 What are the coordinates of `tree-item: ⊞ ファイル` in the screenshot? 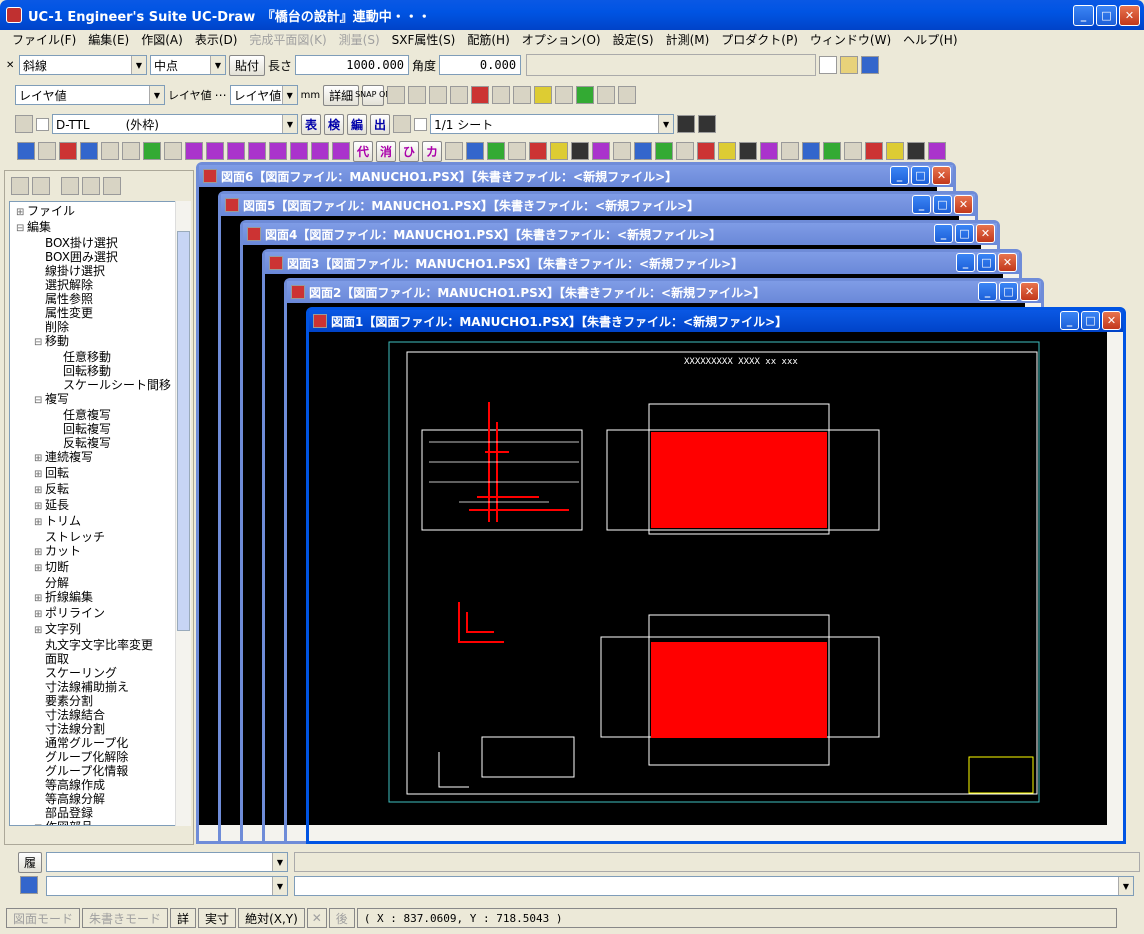 It's located at (96, 212).